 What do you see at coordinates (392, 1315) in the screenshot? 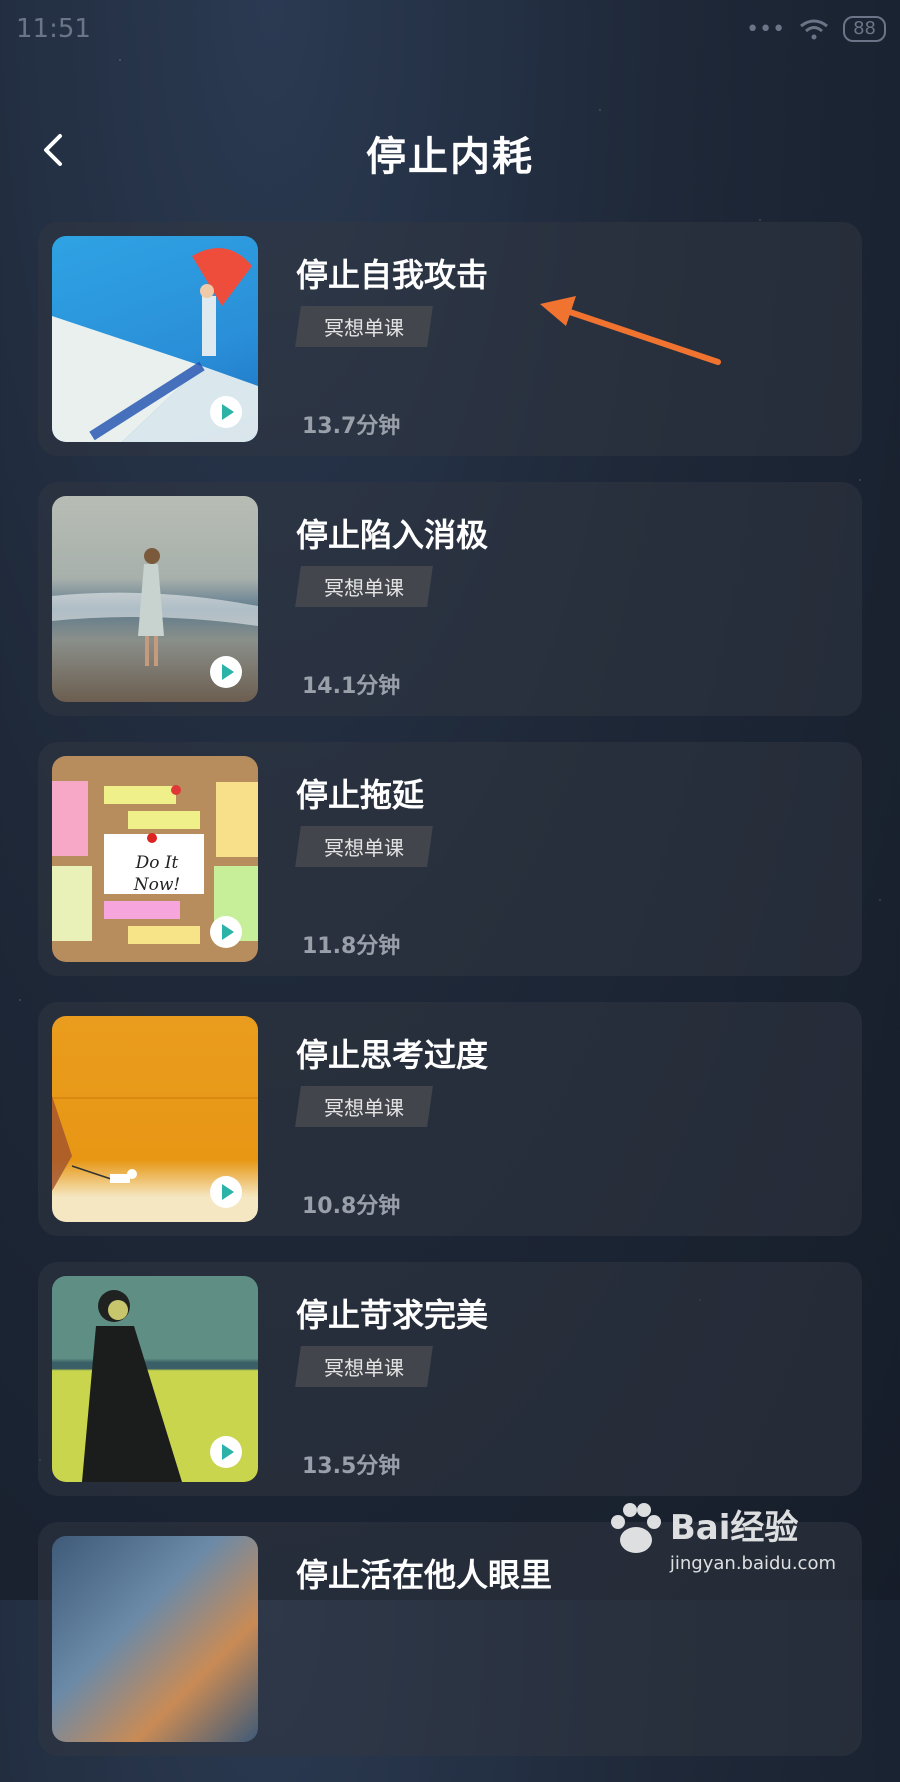
I see `course-title: 停止苛求完美` at bounding box center [392, 1315].